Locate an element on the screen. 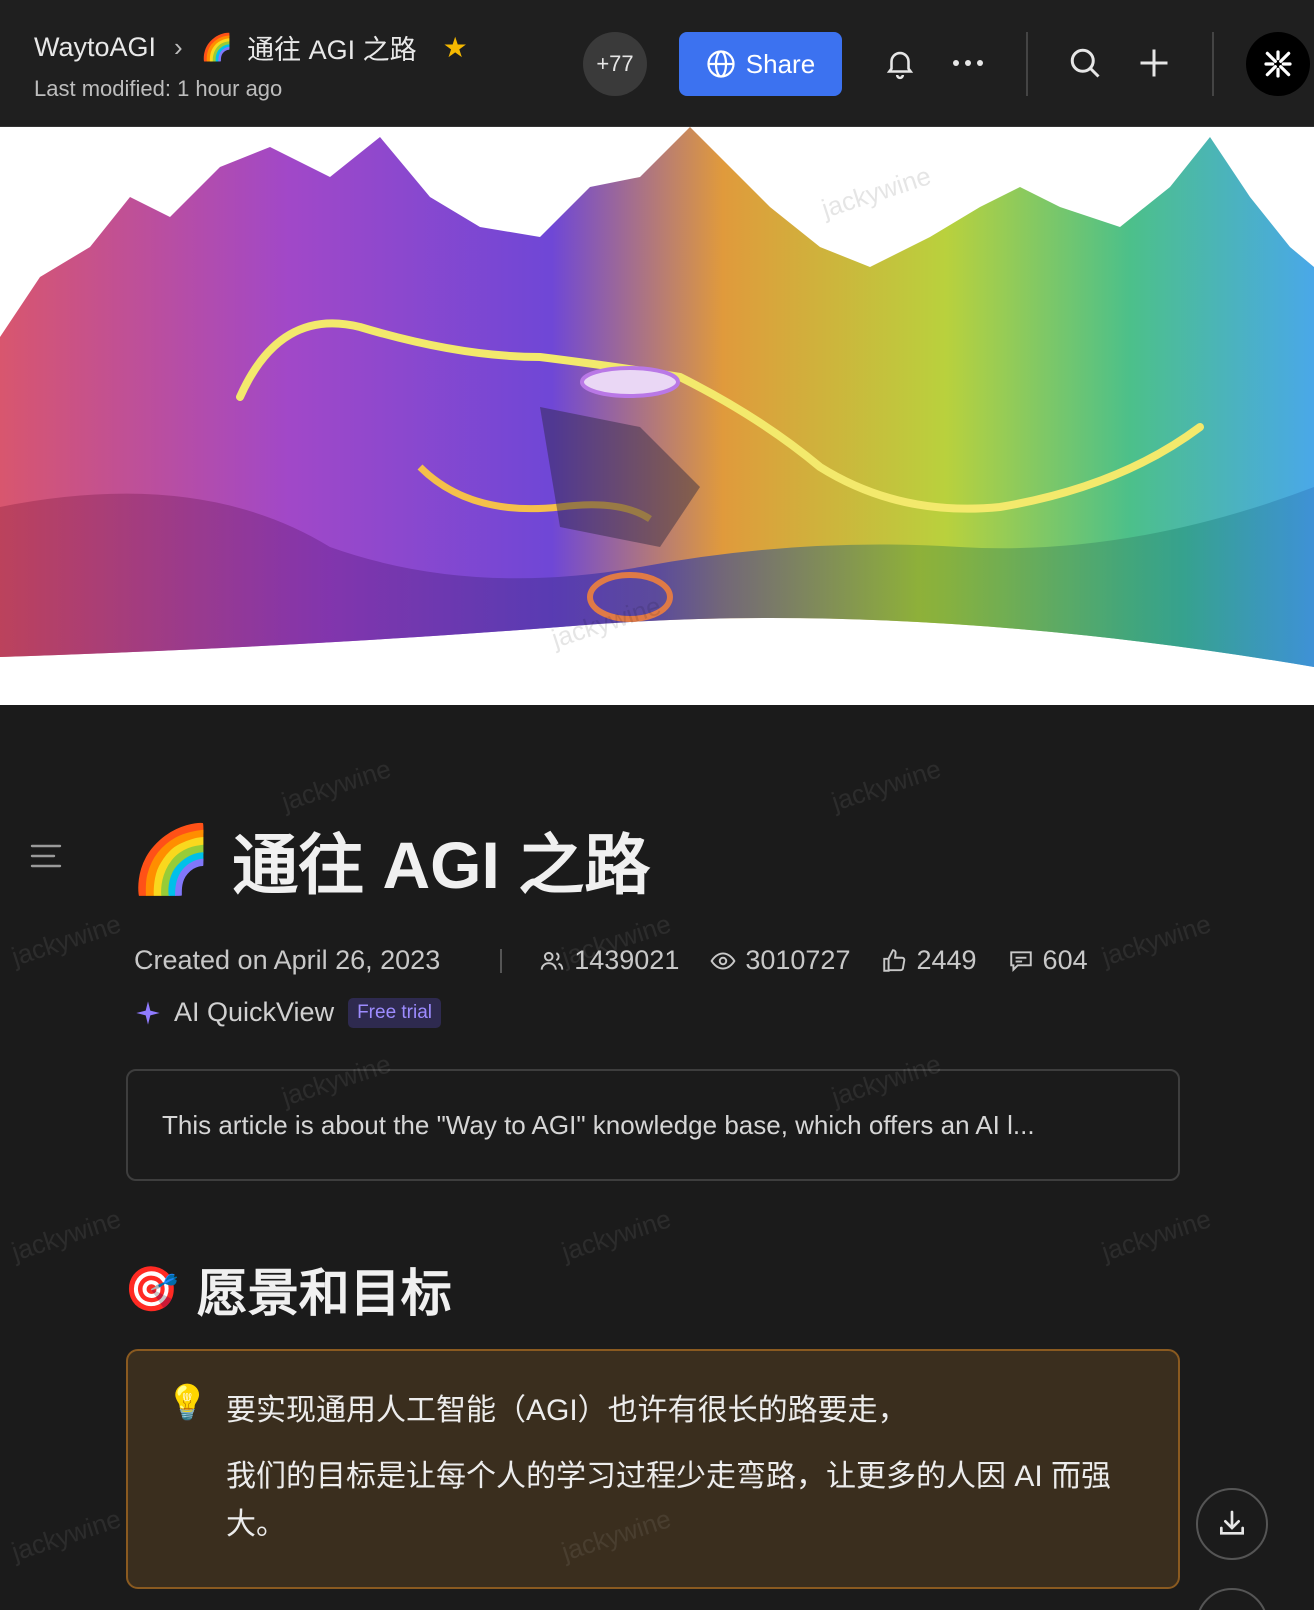 Image resolution: width=1314 pixels, height=1610 pixels. likes-count: 2449 is located at coordinates (946, 960).